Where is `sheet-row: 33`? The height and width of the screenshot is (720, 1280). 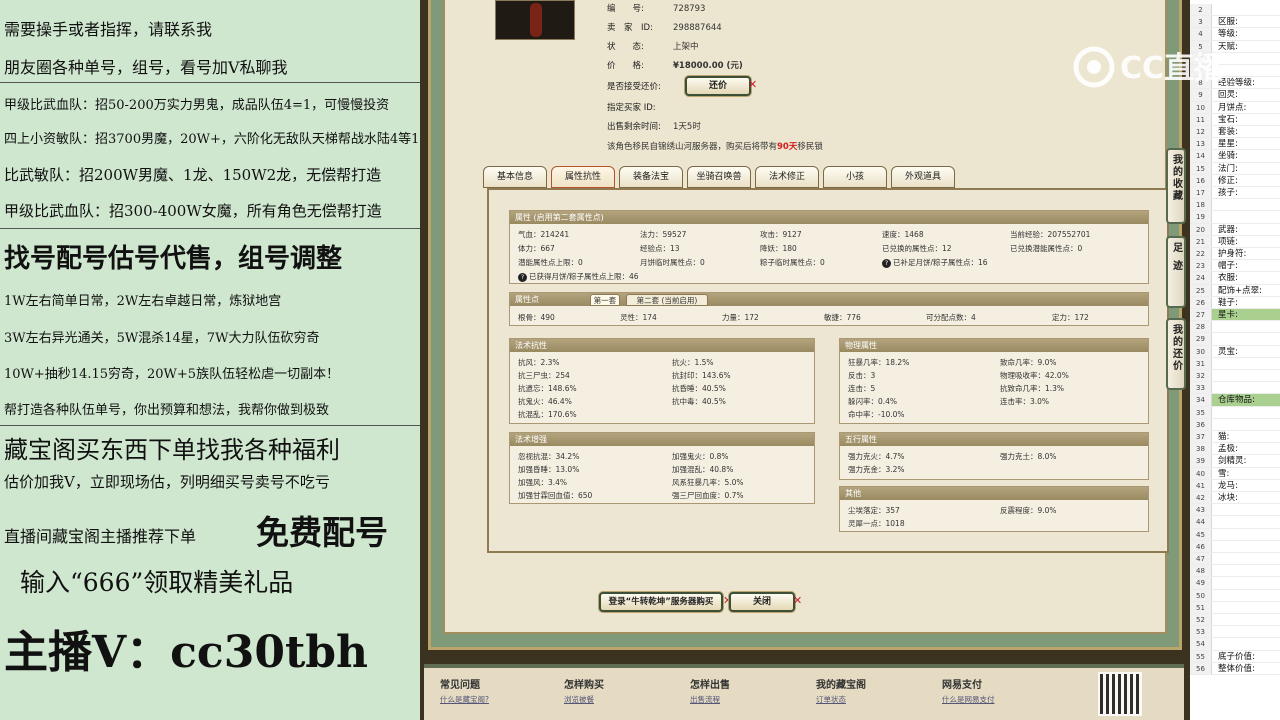
sheet-row: 33 is located at coordinates (1235, 388).